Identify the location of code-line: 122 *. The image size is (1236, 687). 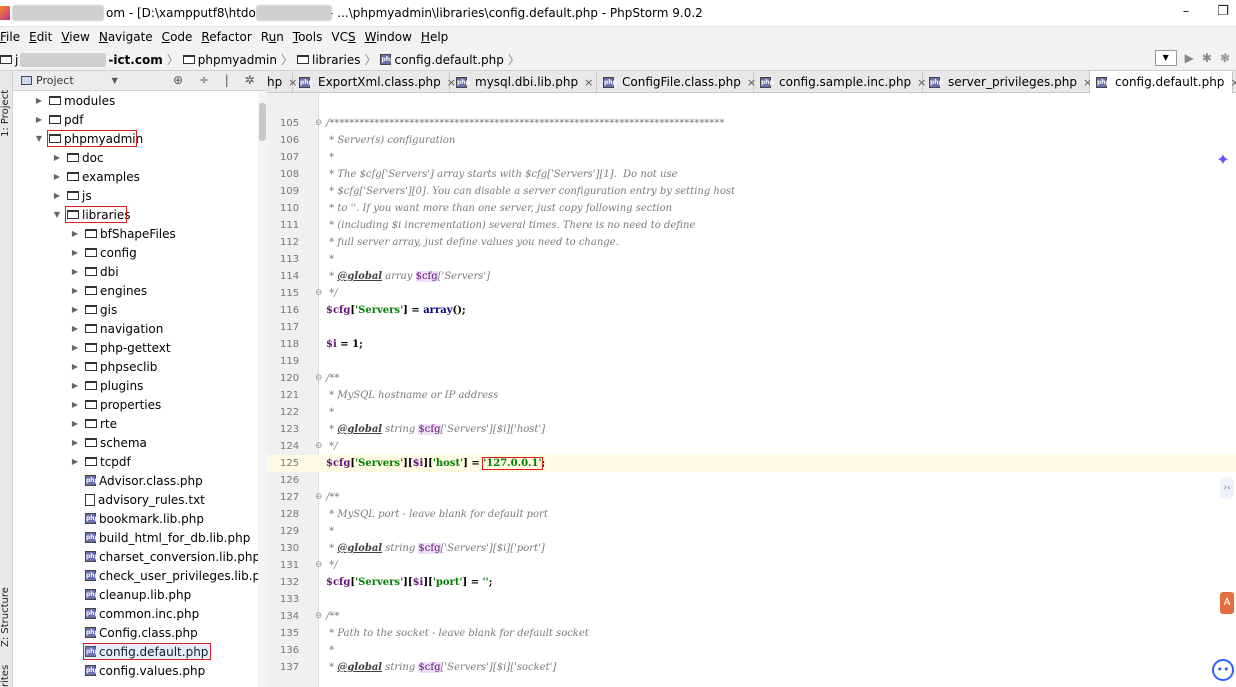
(751, 412).